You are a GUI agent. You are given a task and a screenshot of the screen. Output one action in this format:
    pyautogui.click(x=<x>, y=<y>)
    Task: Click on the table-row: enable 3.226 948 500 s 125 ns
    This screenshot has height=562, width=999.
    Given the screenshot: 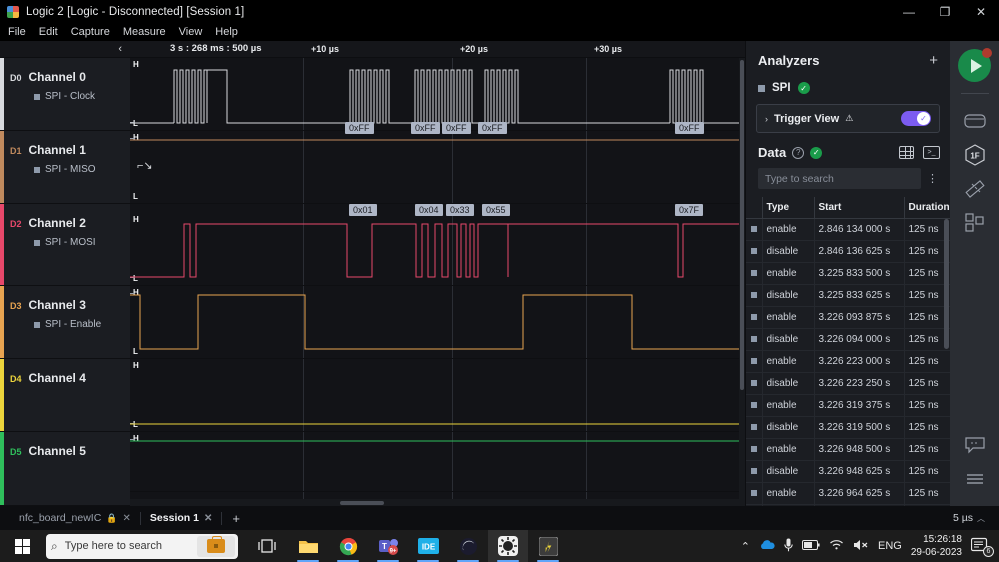 What is the action you would take?
    pyautogui.click(x=848, y=449)
    